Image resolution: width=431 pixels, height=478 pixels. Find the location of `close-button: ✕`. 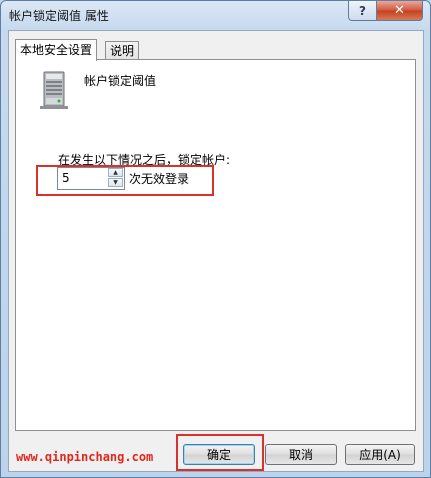

close-button: ✕ is located at coordinates (399, 11).